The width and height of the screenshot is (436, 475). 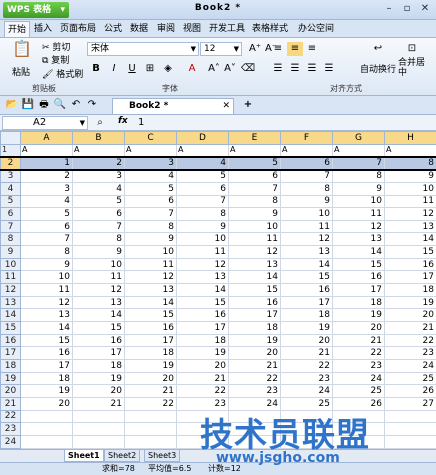 I want to click on row-header: 10, so click(x=10, y=264).